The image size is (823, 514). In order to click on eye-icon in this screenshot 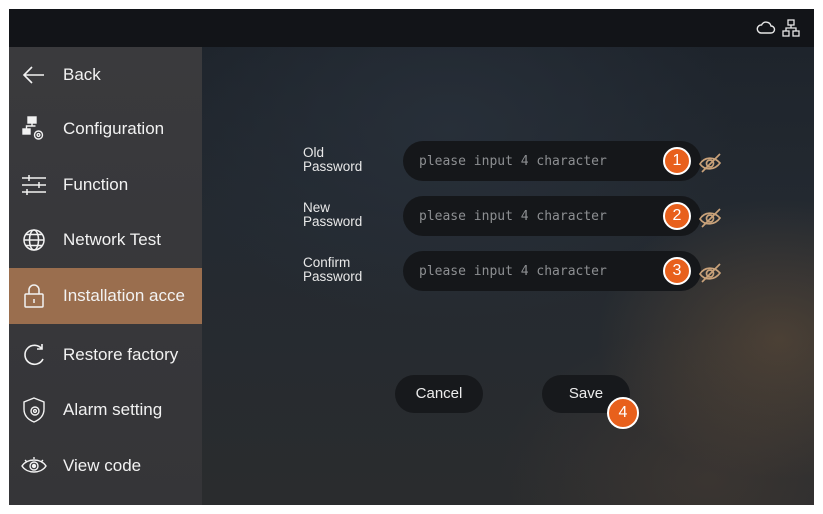, I will do `click(34, 466)`.